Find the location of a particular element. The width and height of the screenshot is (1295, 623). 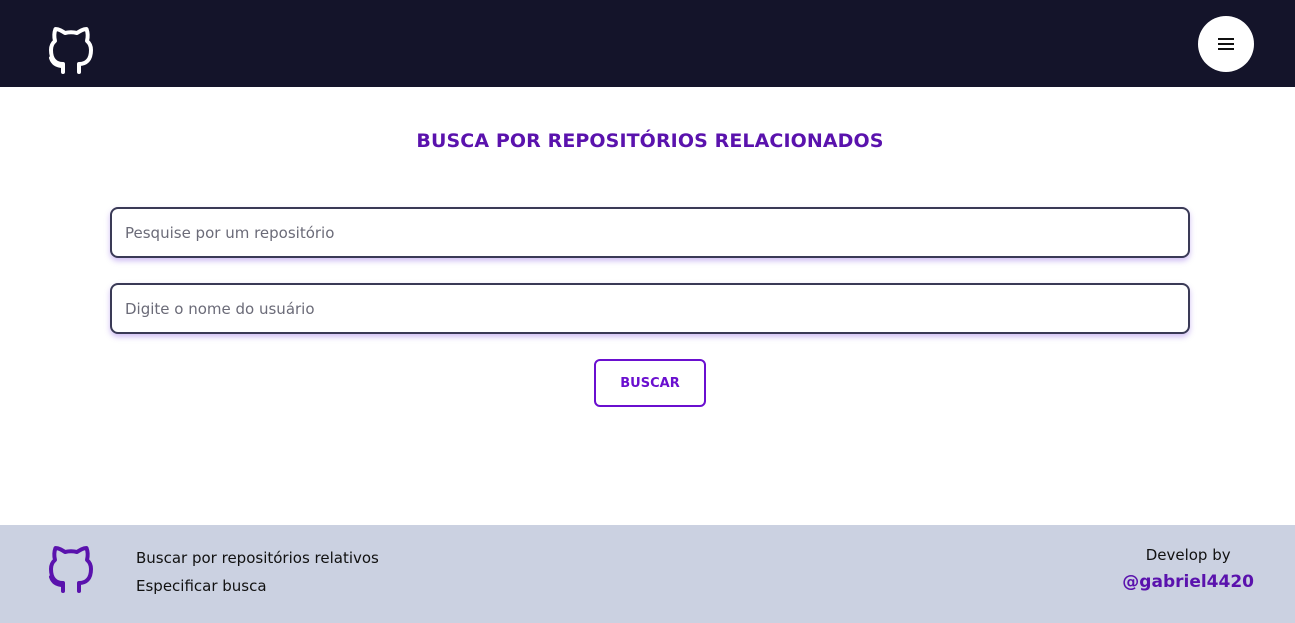

credit-label: Develop by is located at coordinates (1188, 555).